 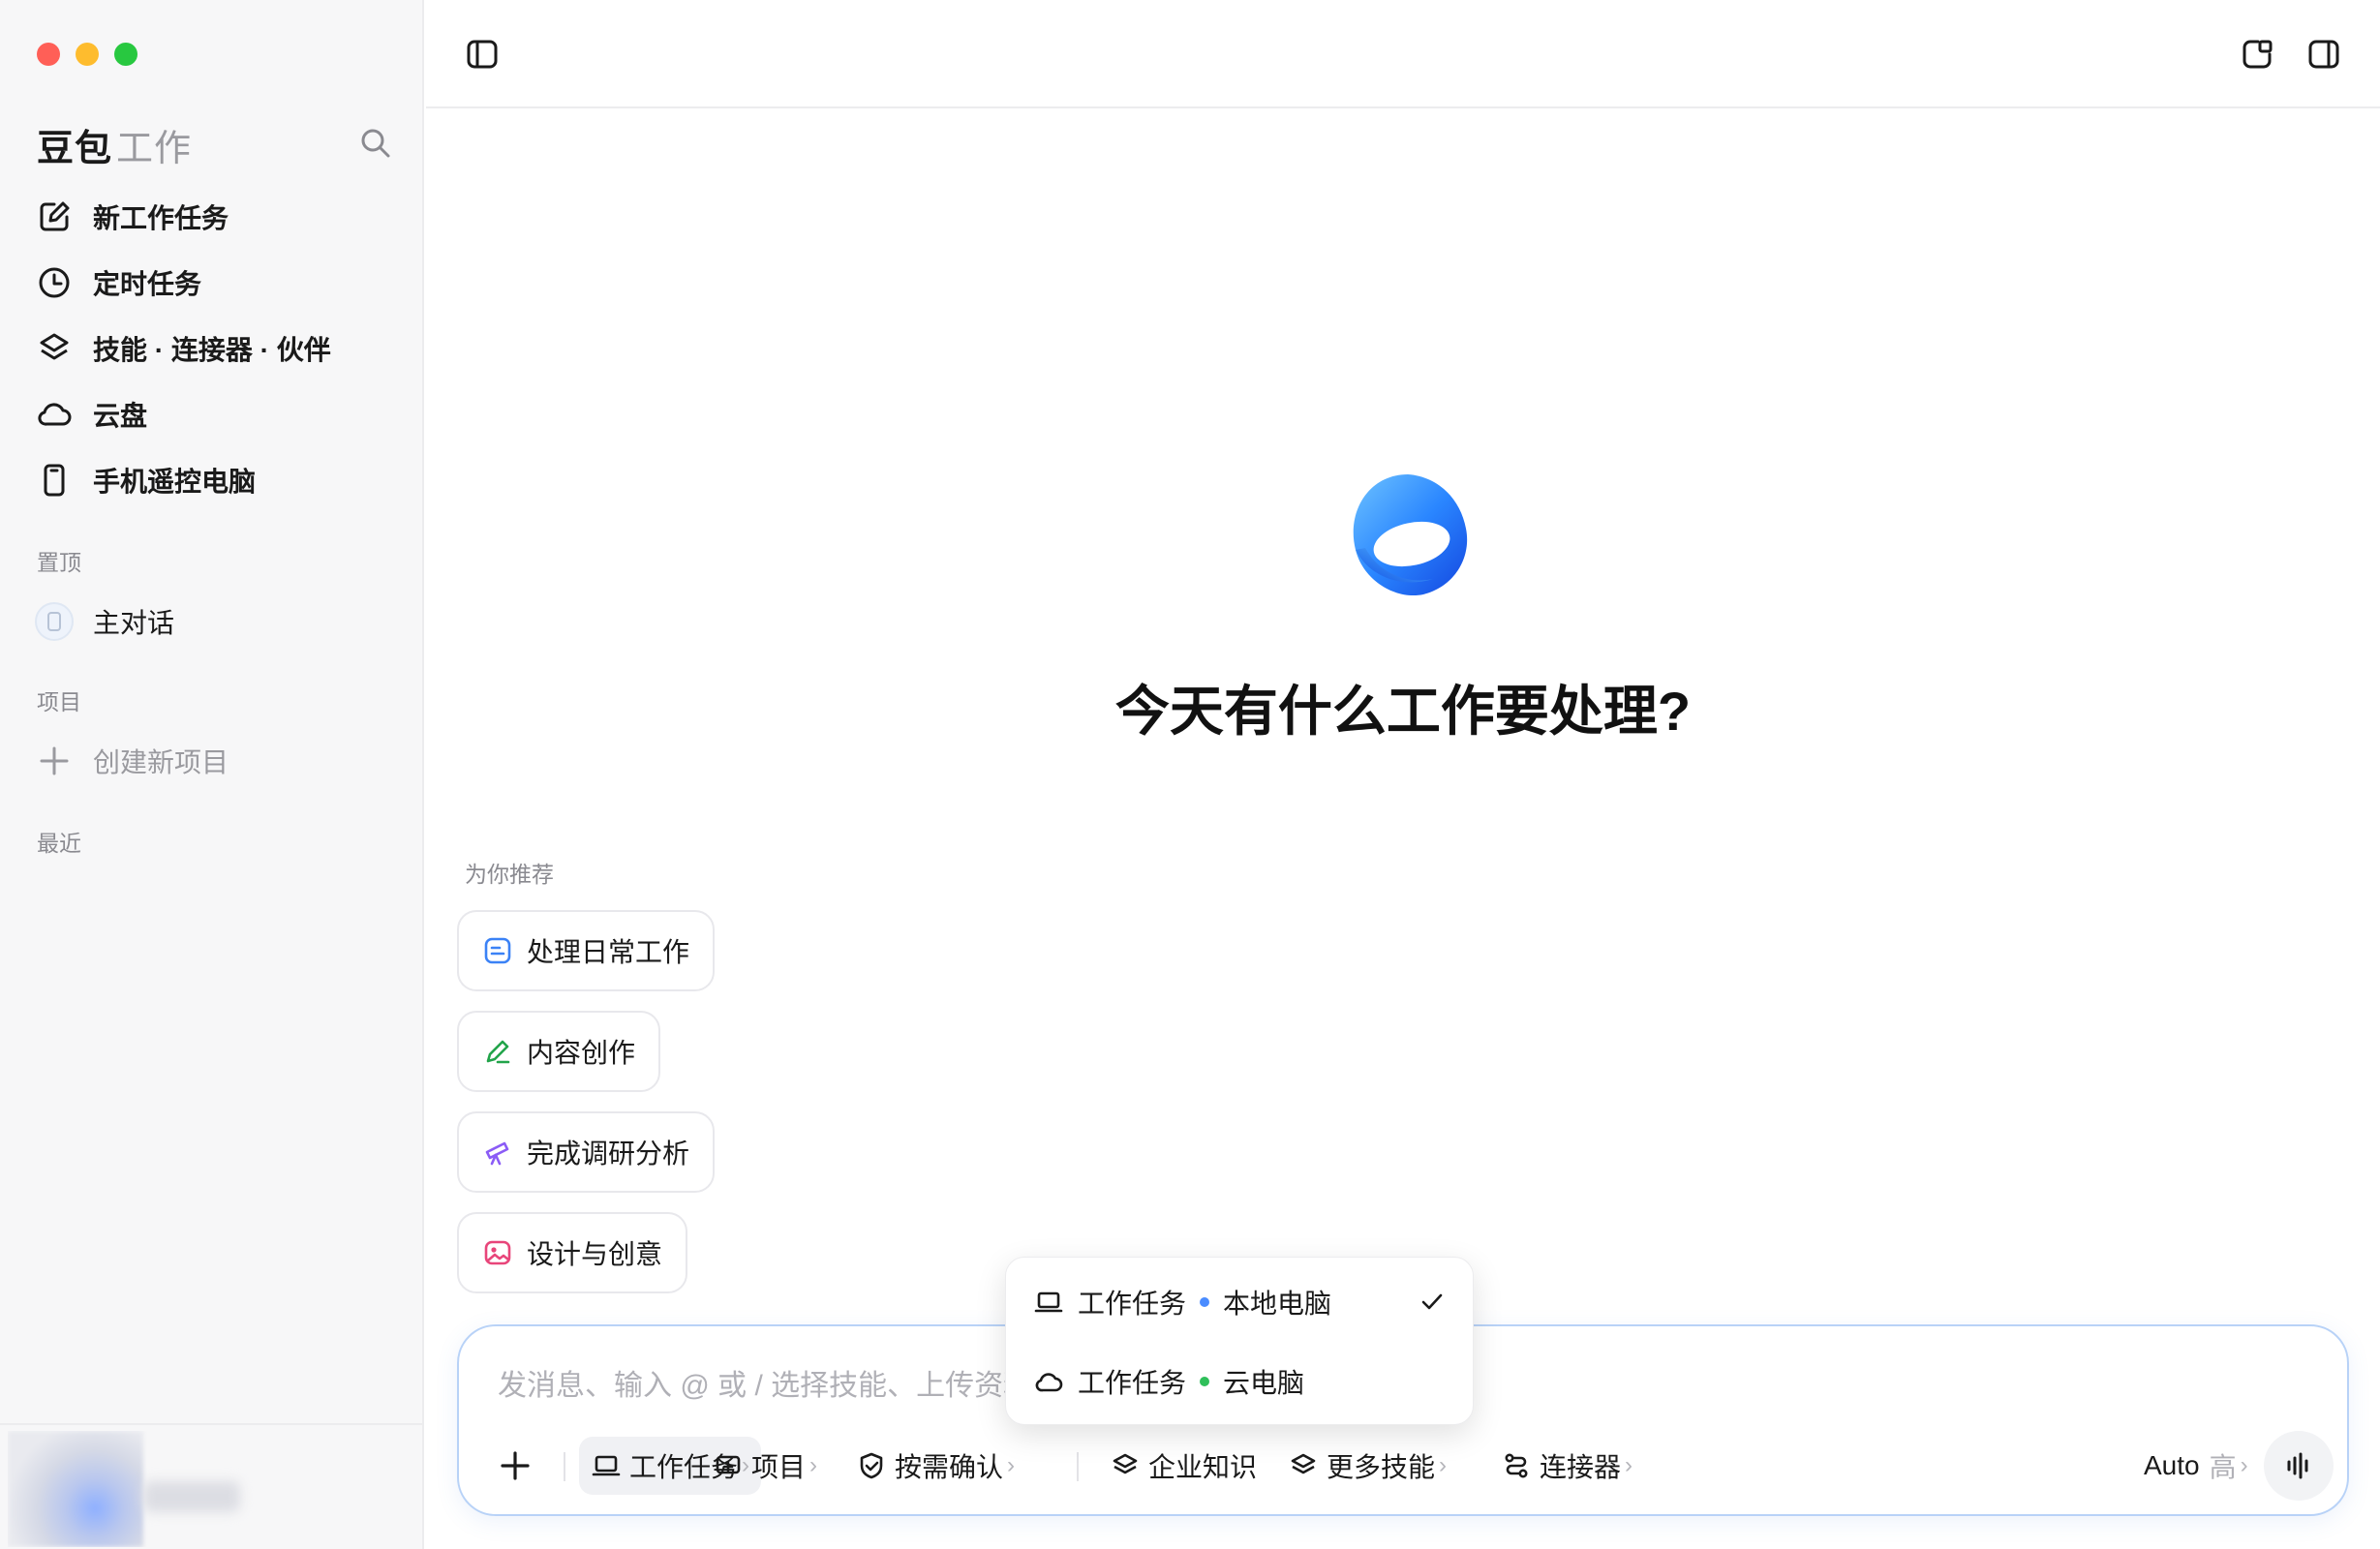 I want to click on toggle-sidebar-icon, so click(x=483, y=55).